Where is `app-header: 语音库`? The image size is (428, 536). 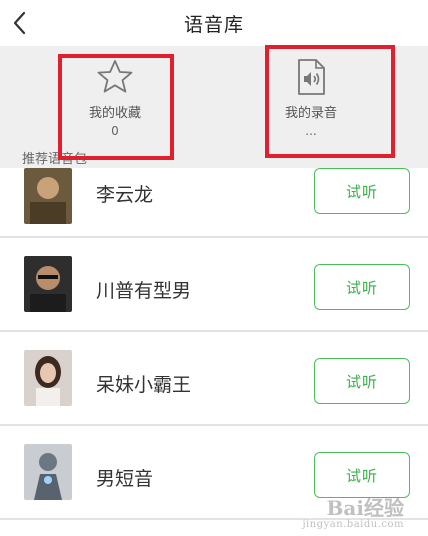
app-header: 语音库 is located at coordinates (214, 23).